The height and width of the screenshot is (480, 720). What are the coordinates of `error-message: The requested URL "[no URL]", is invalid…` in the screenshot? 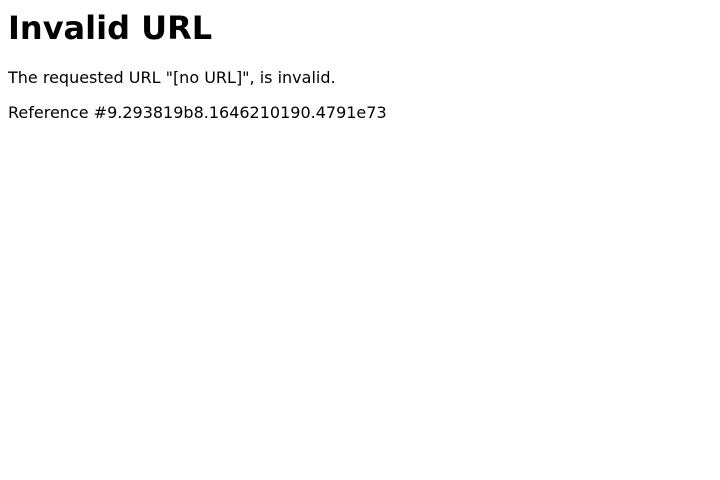 It's located at (172, 77).